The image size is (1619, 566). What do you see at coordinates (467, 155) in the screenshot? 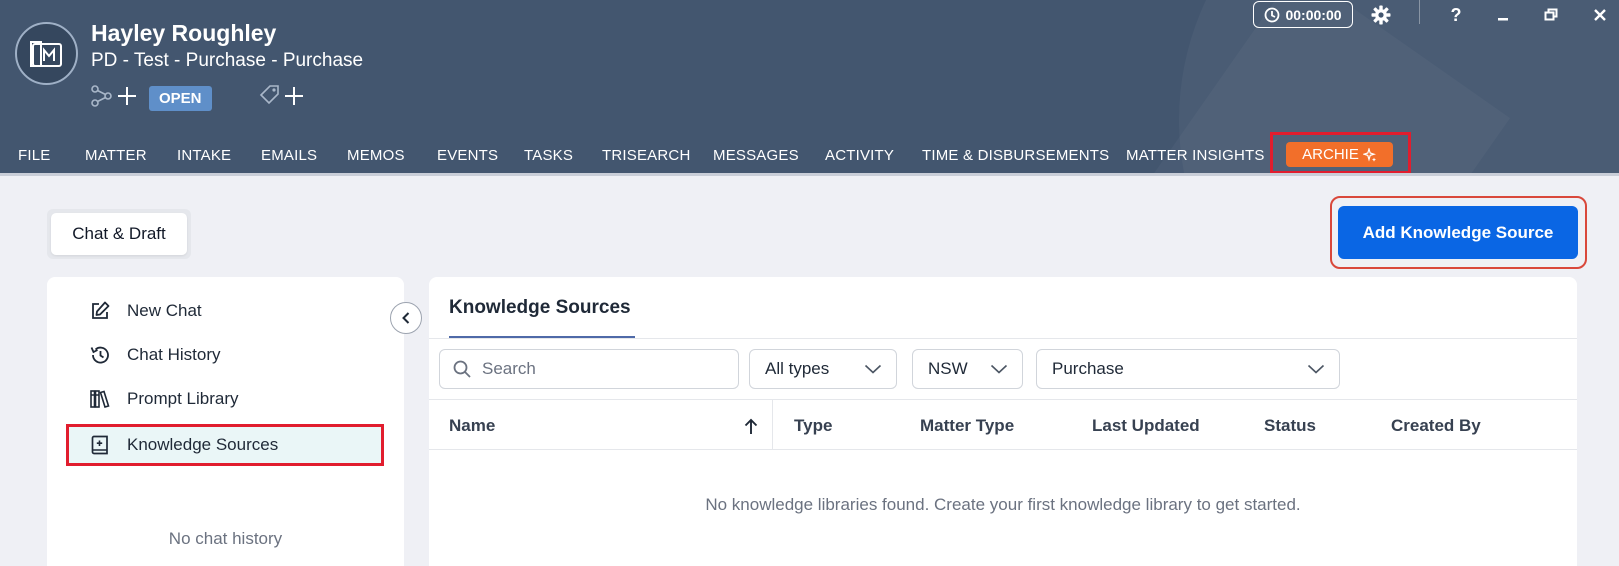
I see `tab-events: EVENTS` at bounding box center [467, 155].